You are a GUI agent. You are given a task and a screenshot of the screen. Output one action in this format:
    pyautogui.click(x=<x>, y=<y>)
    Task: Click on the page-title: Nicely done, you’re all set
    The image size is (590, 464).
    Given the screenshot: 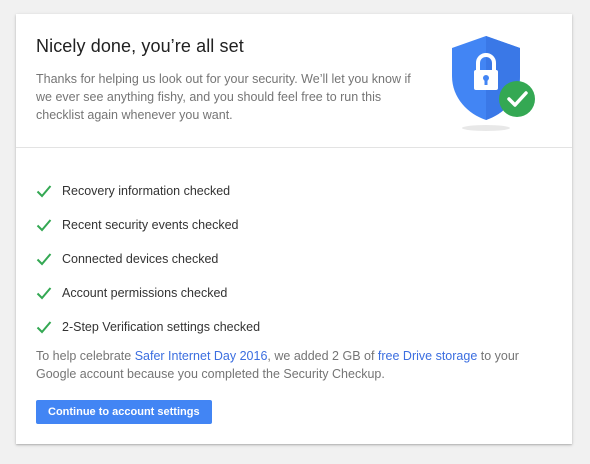 What is the action you would take?
    pyautogui.click(x=140, y=46)
    